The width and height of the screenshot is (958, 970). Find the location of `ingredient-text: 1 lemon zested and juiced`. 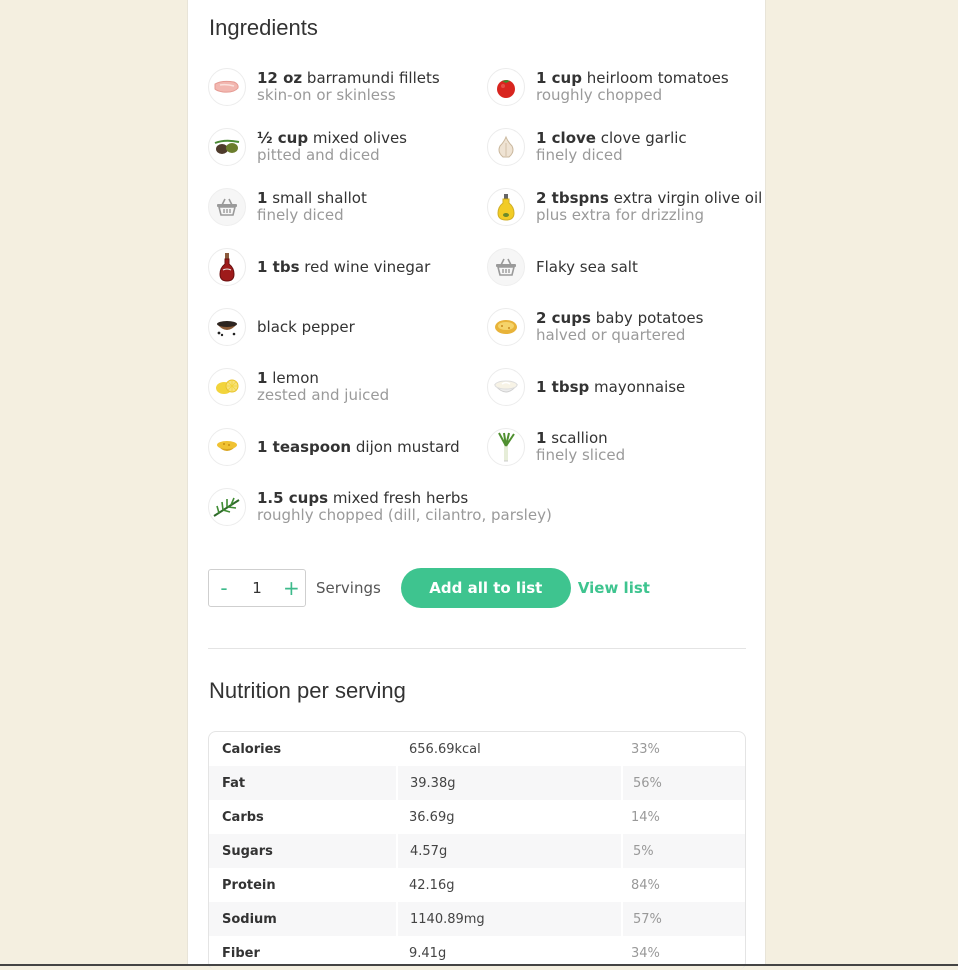

ingredient-text: 1 lemon zested and juiced is located at coordinates (323, 387).